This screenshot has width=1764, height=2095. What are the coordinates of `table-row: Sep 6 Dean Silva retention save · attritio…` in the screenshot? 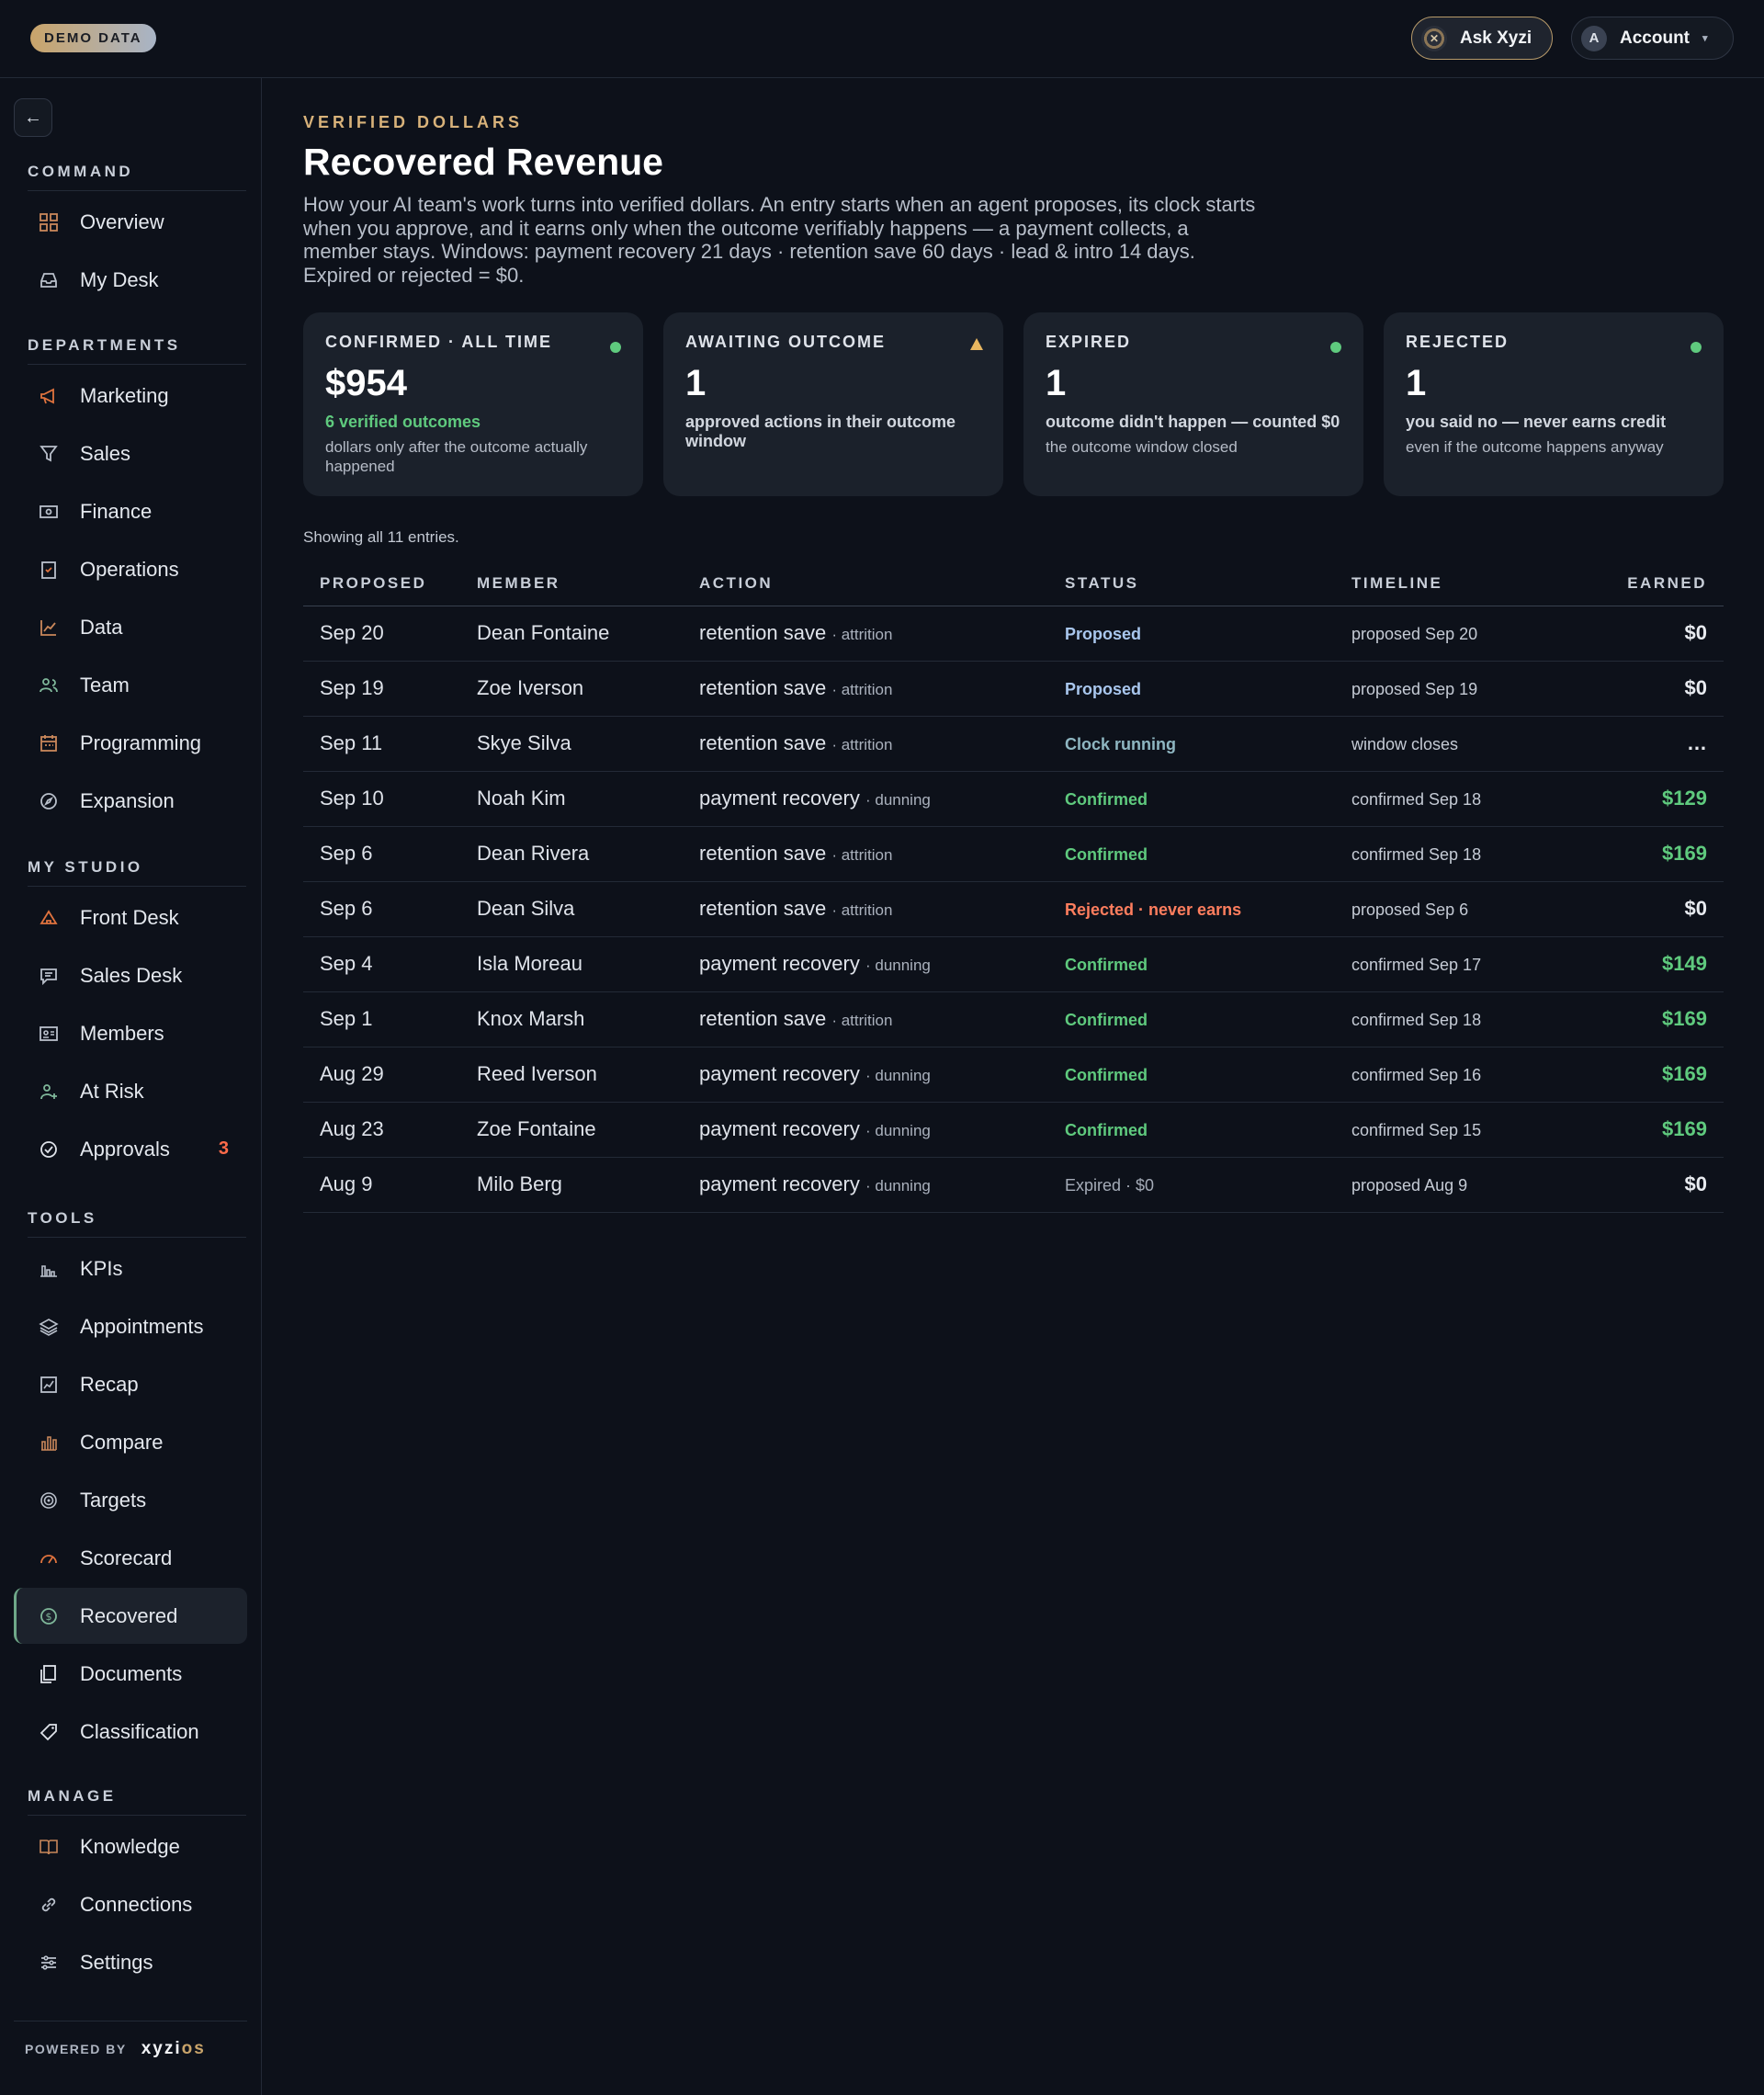 It's located at (1014, 909).